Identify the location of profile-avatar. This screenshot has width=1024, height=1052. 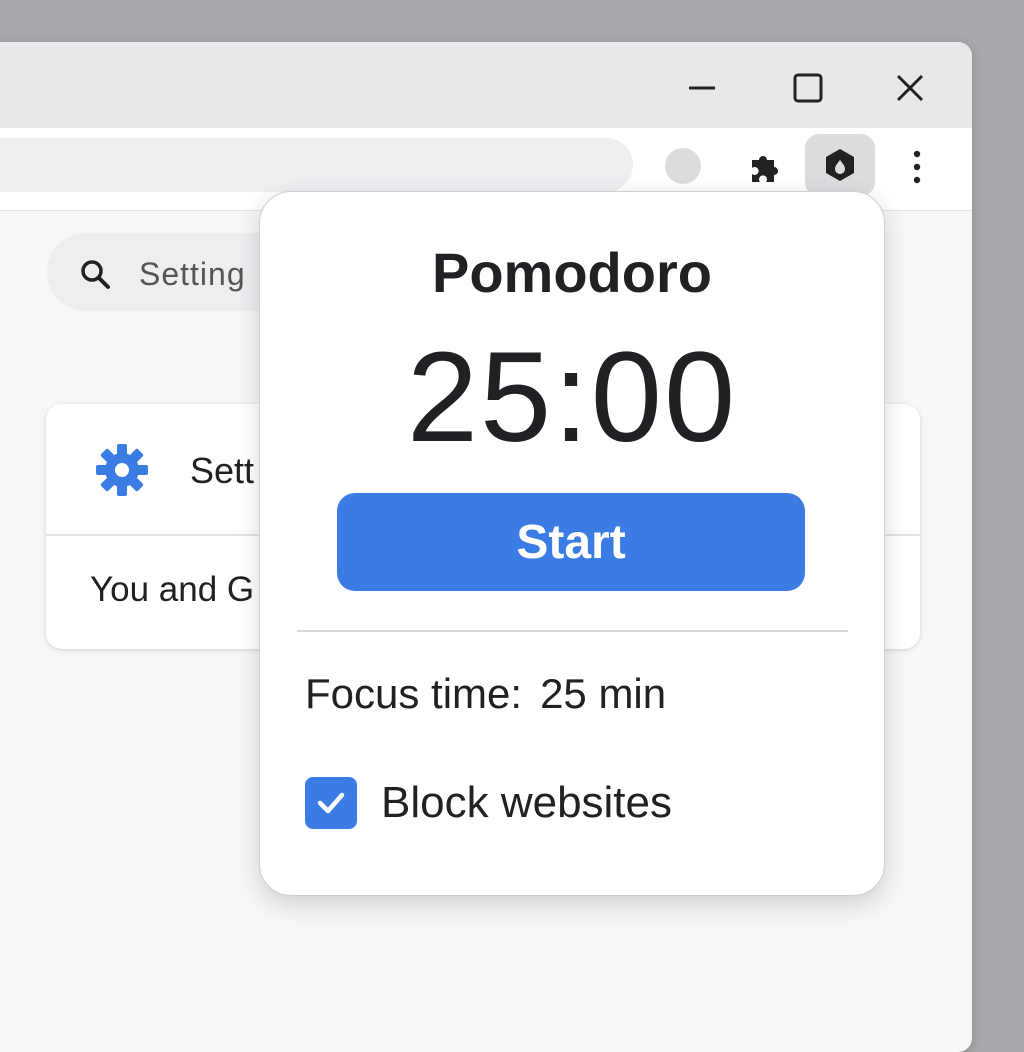
(683, 166).